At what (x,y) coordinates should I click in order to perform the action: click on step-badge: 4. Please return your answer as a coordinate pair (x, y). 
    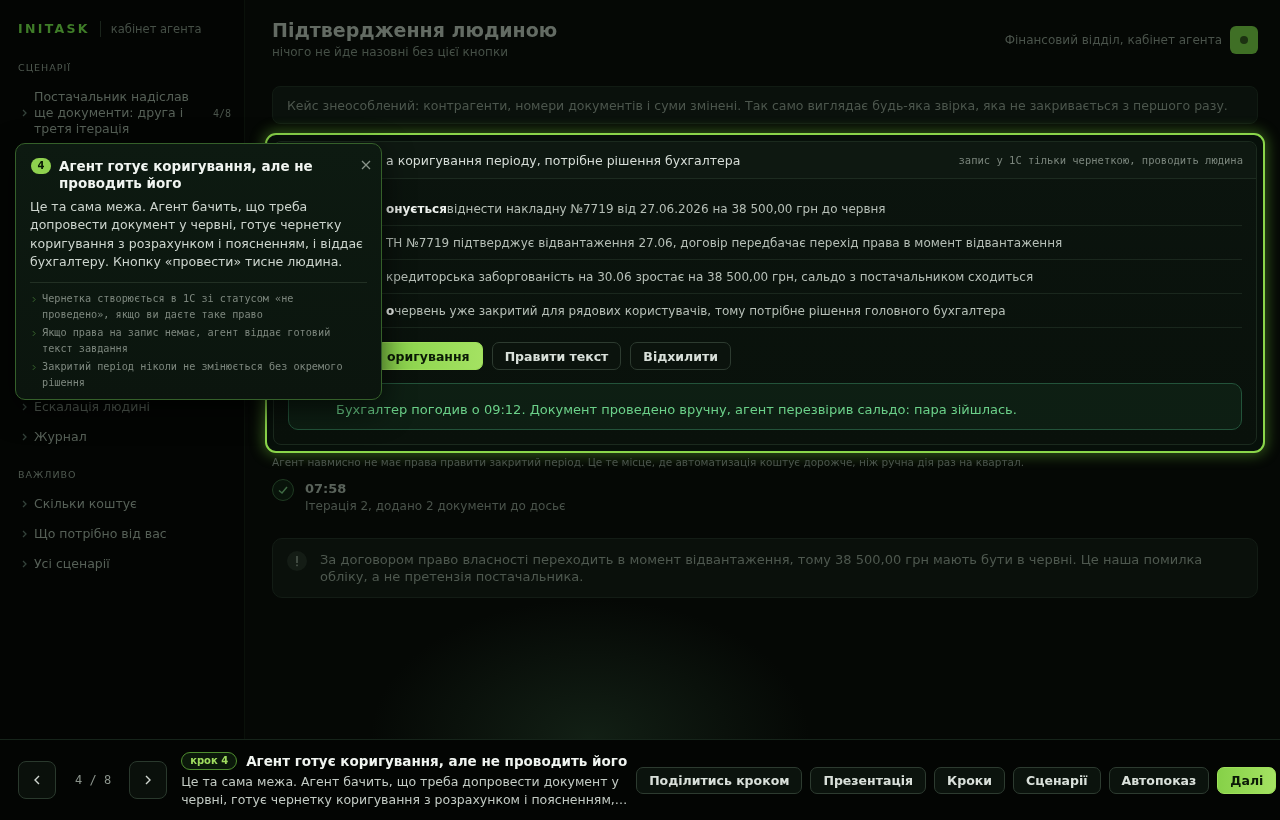
    Looking at the image, I should click on (41, 166).